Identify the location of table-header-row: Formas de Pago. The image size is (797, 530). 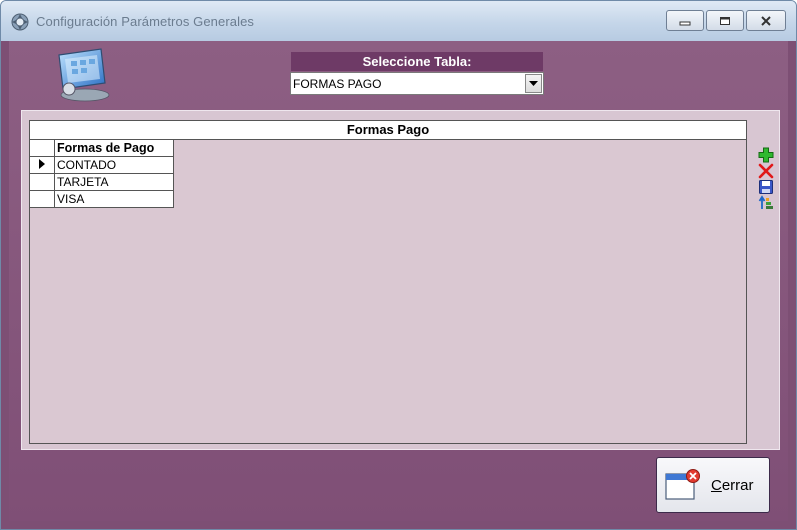
(101, 148).